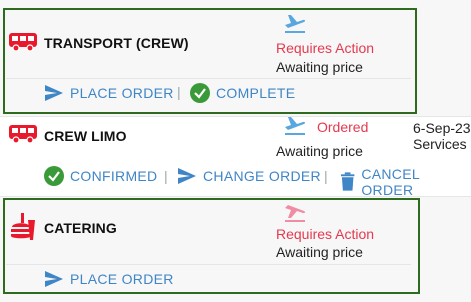 The width and height of the screenshot is (471, 302). I want to click on service-label: CATERING, so click(80, 228).